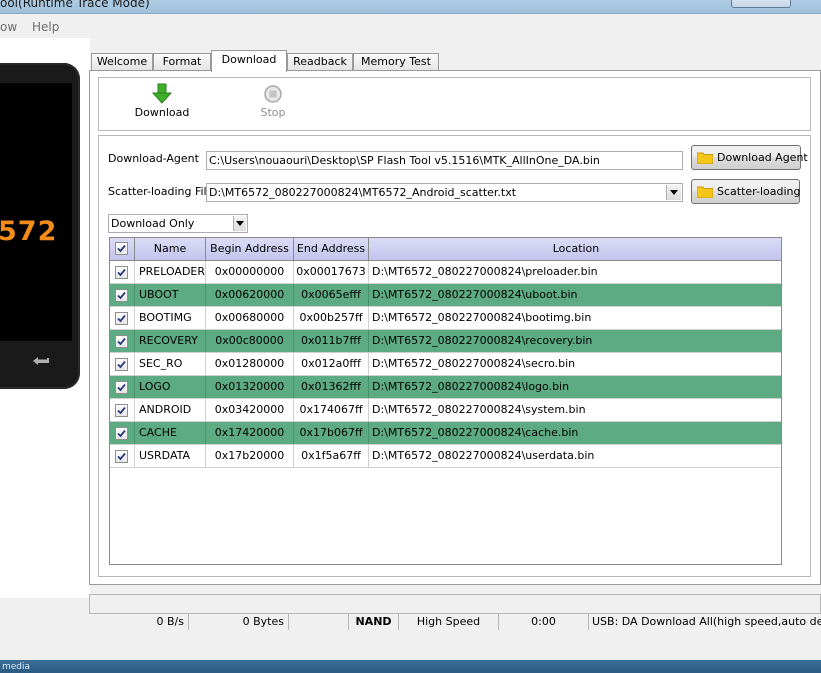  Describe the element at coordinates (249, 61) in the screenshot. I see `tab-download: Download` at that location.